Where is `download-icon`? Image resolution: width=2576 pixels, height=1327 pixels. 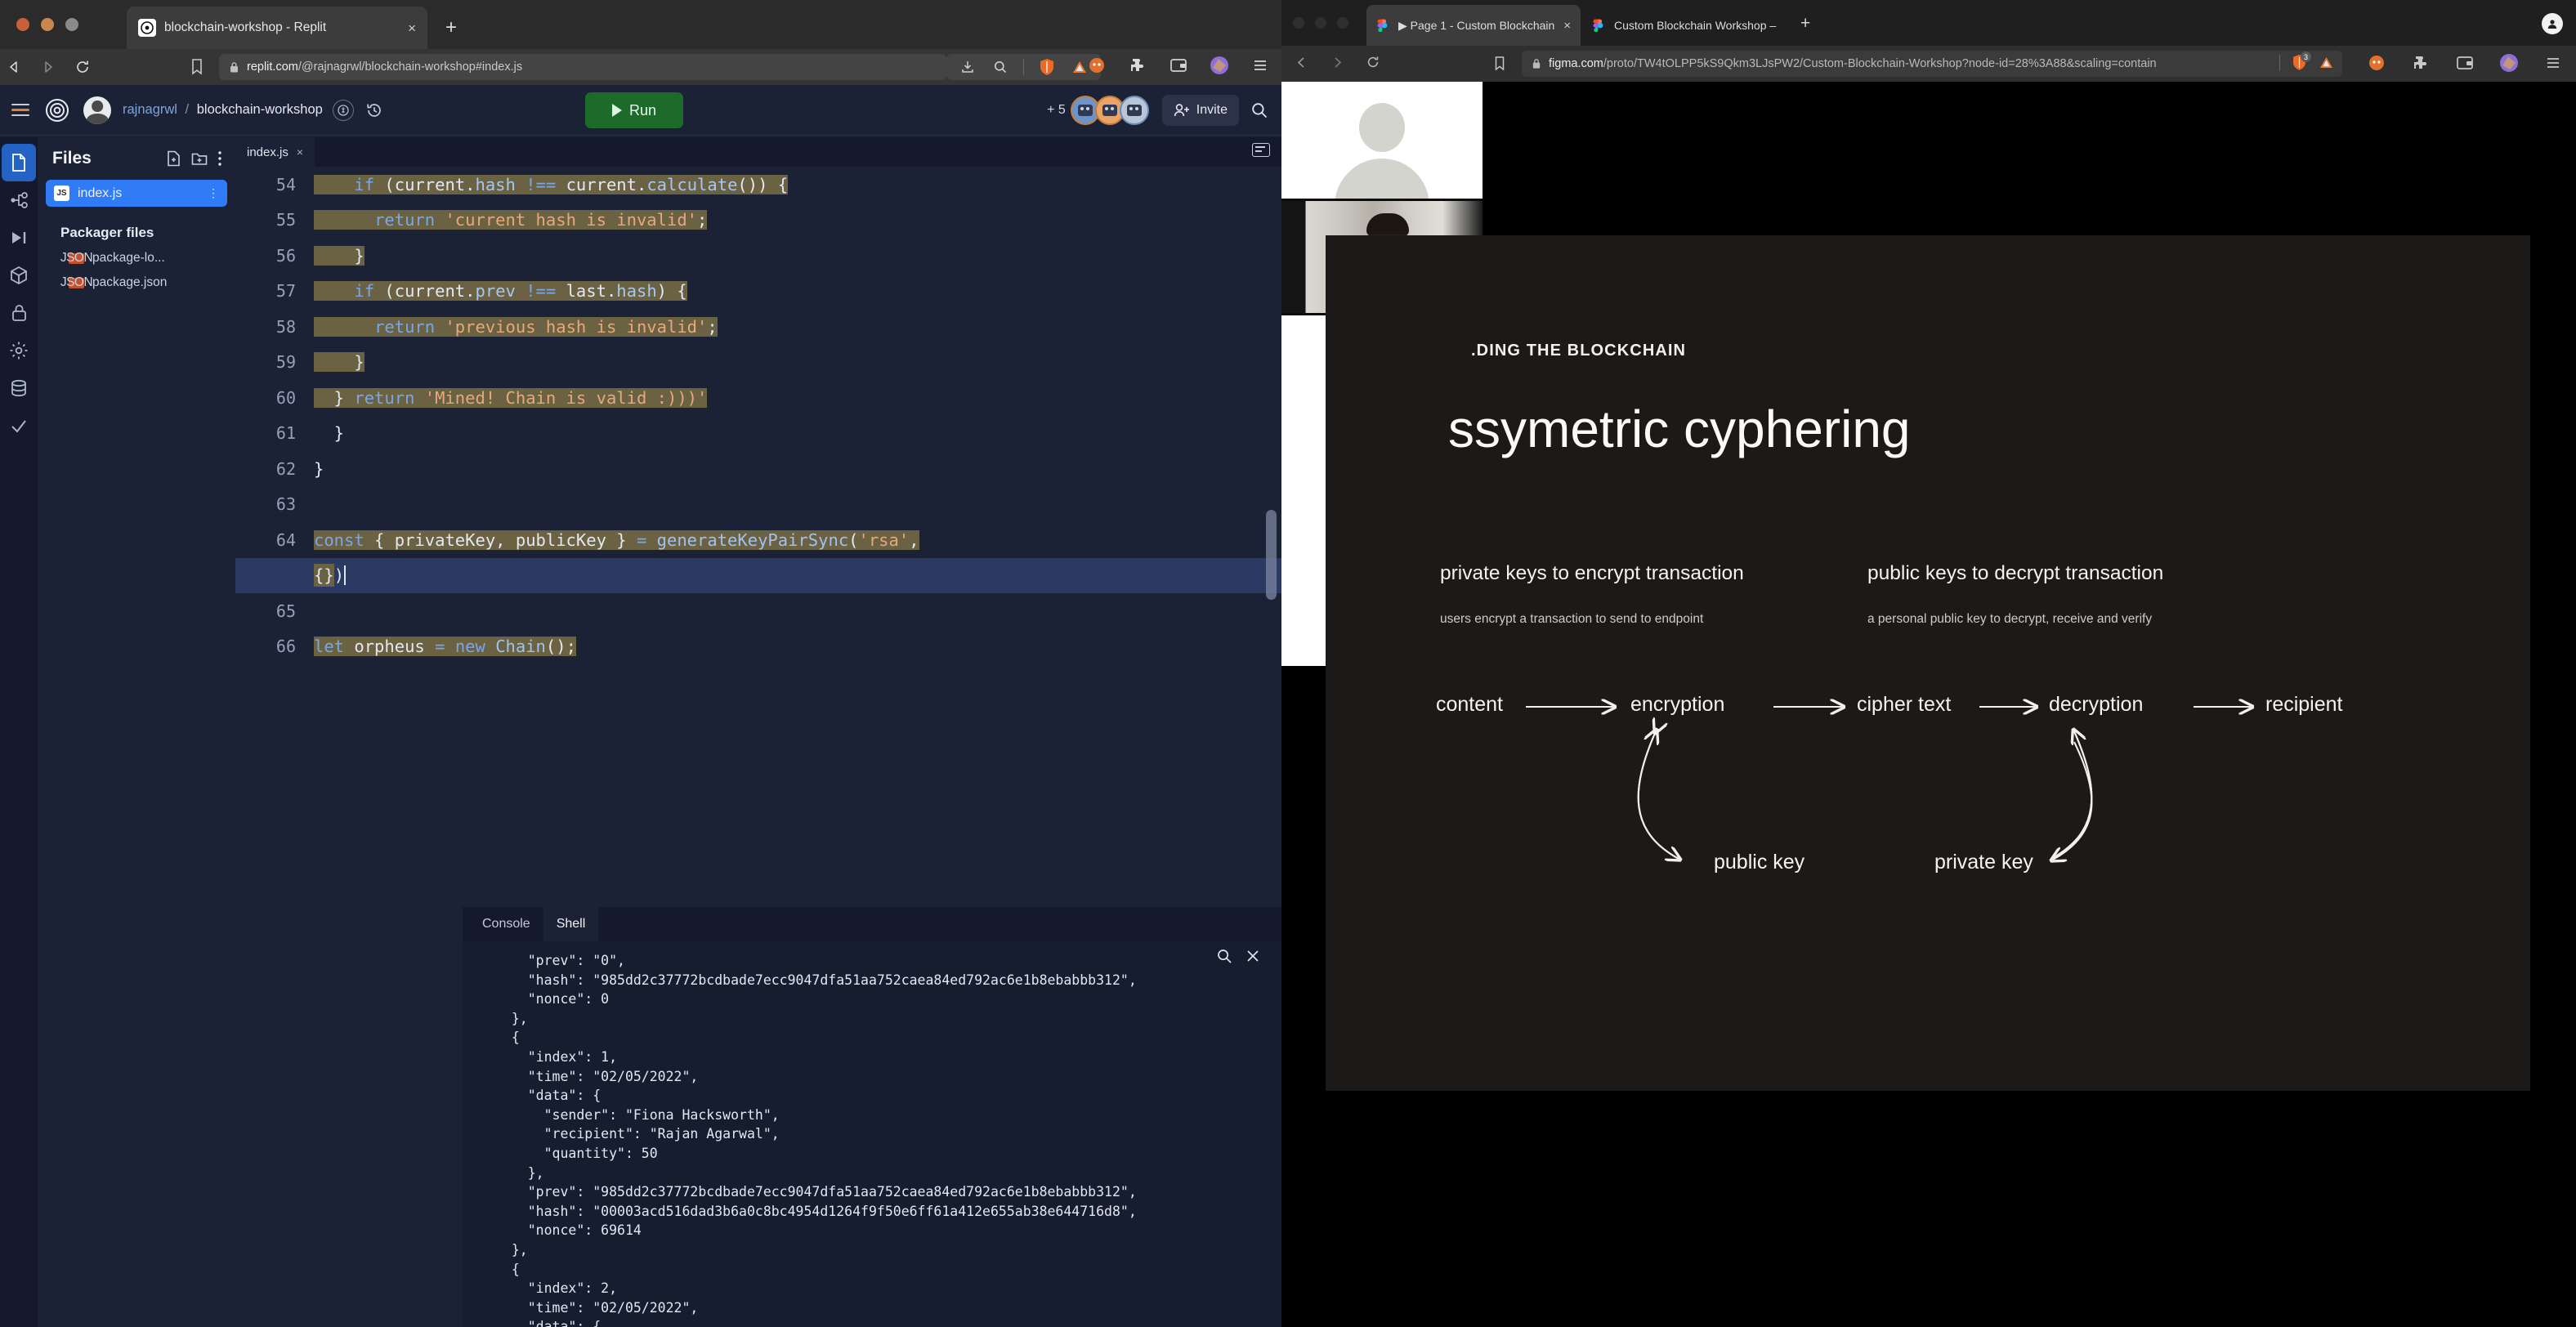 download-icon is located at coordinates (968, 67).